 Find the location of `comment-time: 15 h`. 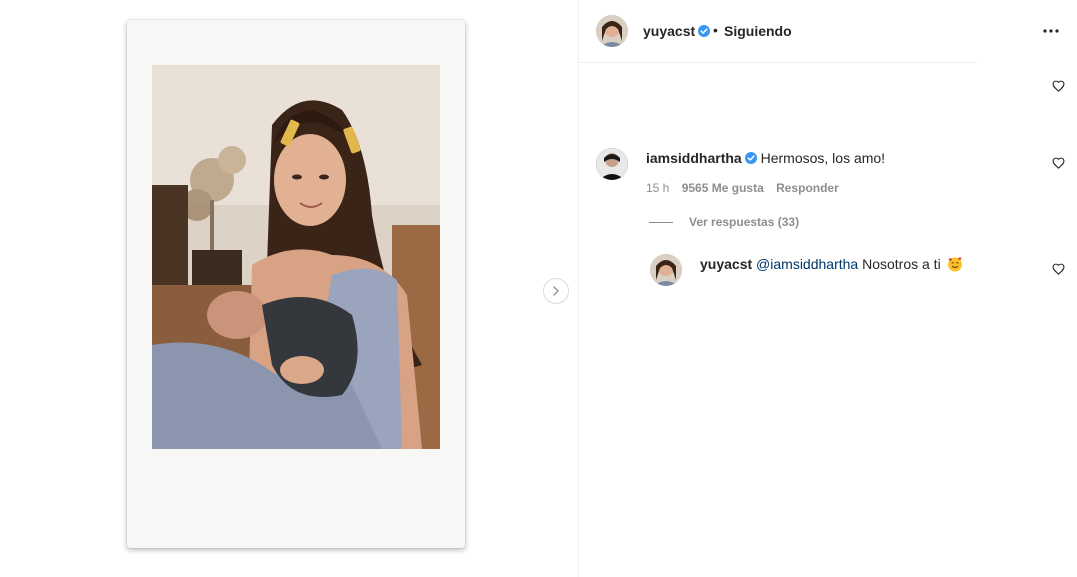

comment-time: 15 h is located at coordinates (657, 188).